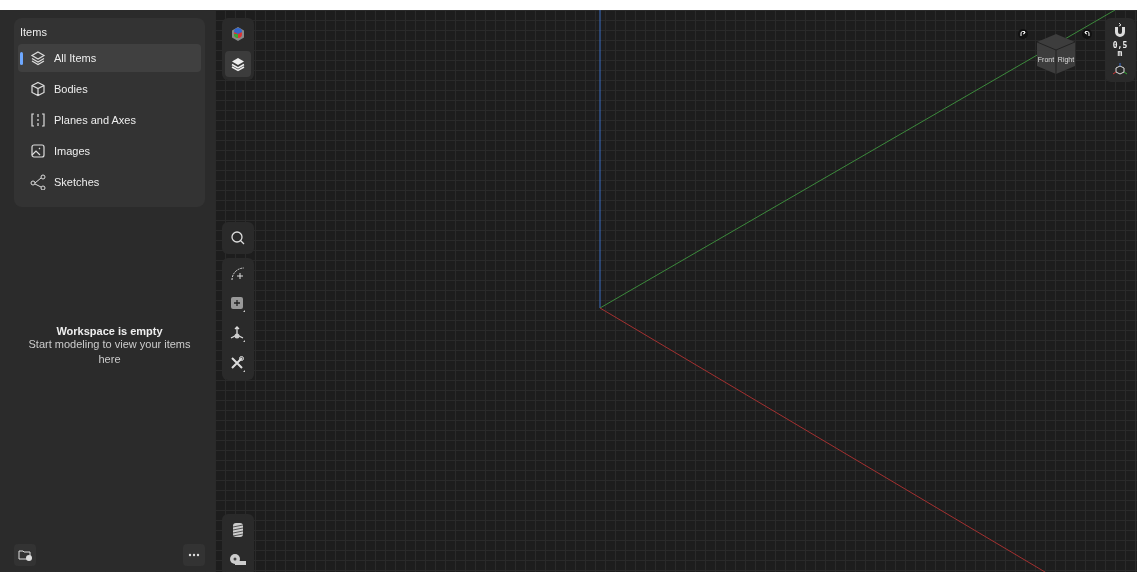 The width and height of the screenshot is (1137, 572). Describe the element at coordinates (109, 330) in the screenshot. I see `empty-title: Workspace is empty` at that location.